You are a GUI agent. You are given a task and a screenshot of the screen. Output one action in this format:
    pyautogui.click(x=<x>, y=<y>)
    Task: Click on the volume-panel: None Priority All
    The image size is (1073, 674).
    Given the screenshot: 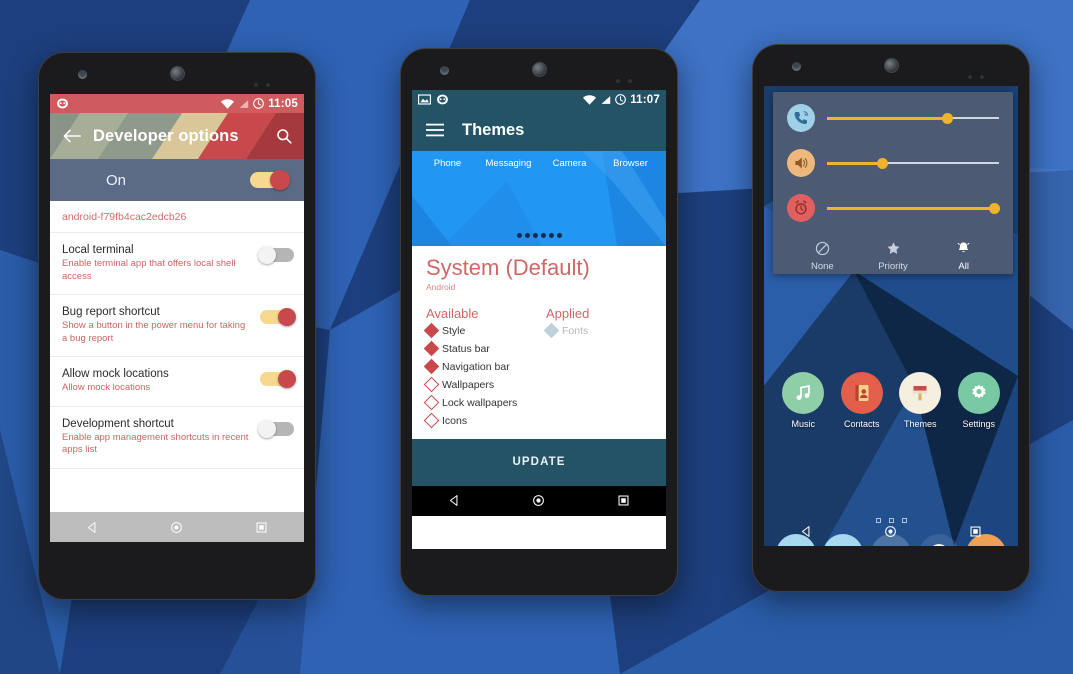 What is the action you would take?
    pyautogui.click(x=893, y=183)
    